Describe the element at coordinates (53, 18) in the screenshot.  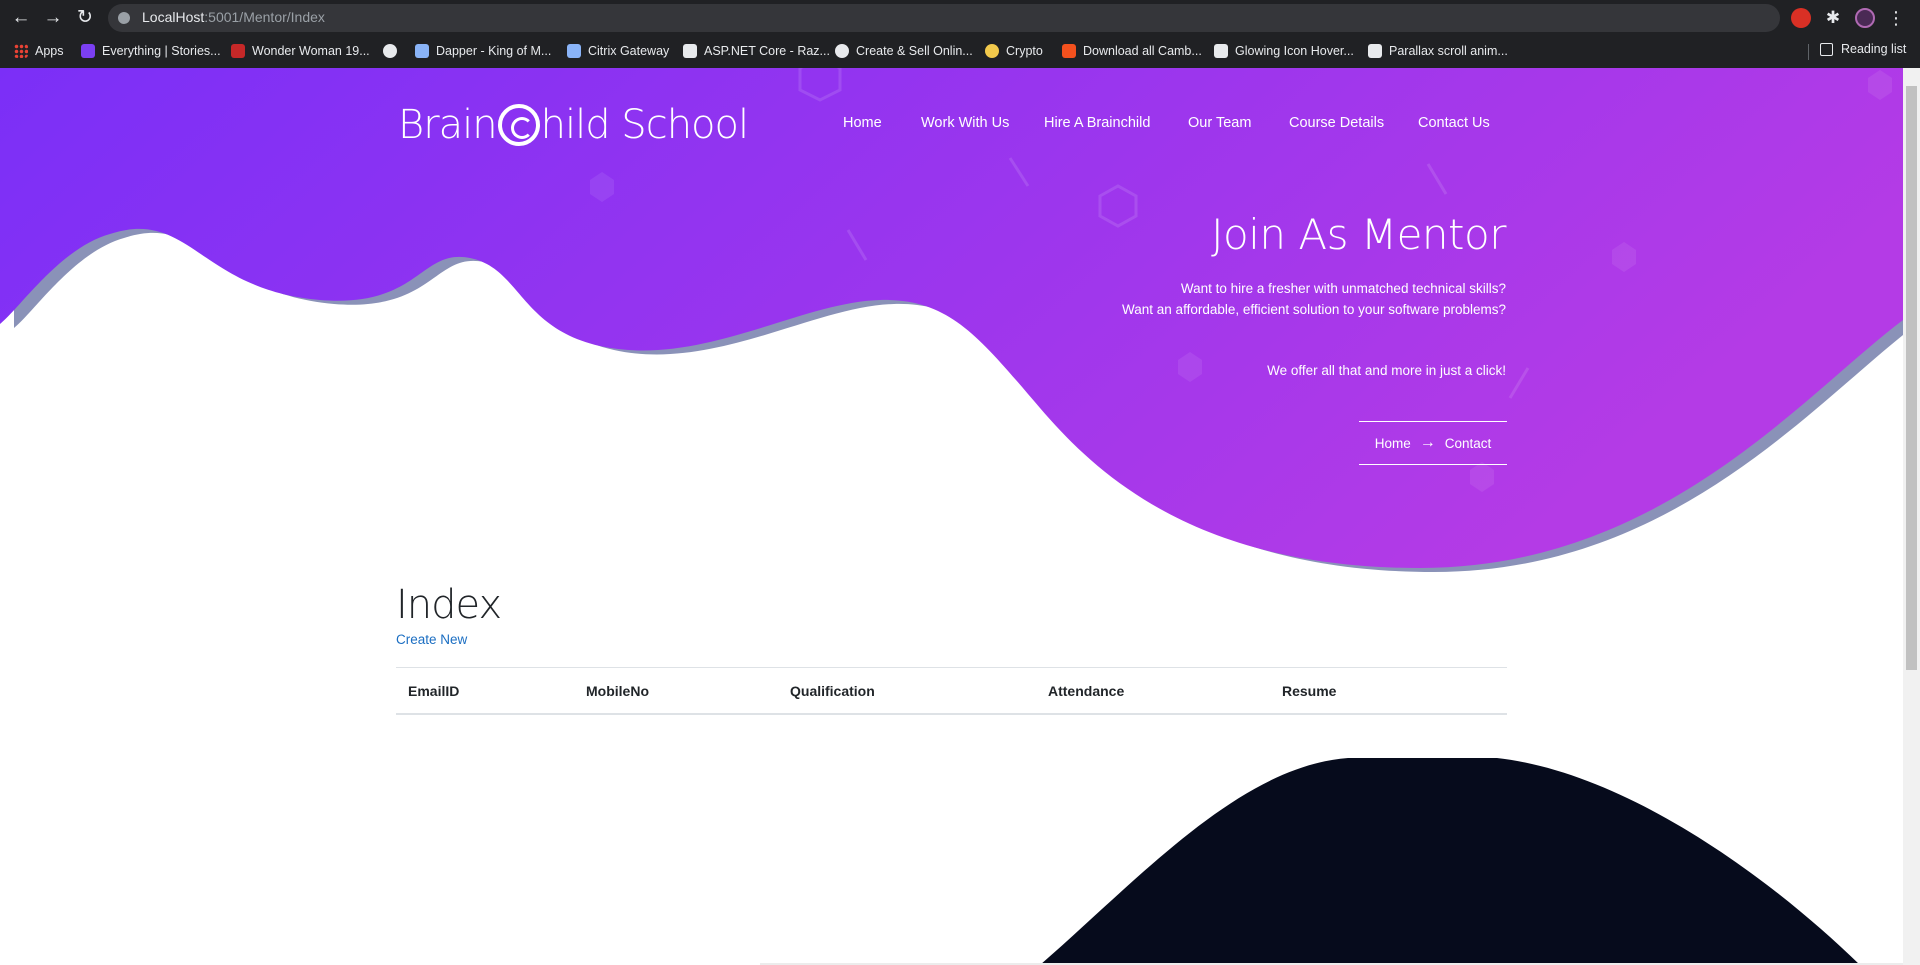
I see `forward-icon: →` at that location.